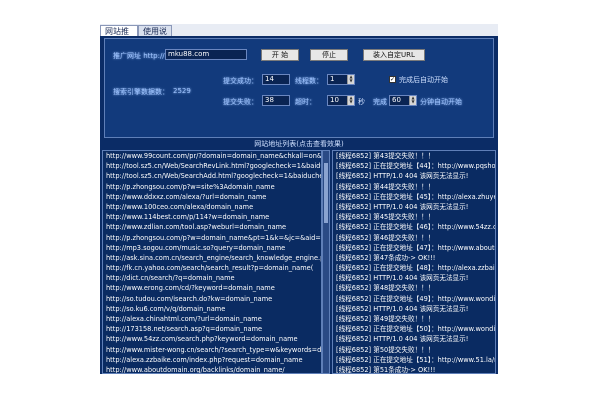  What do you see at coordinates (206, 54) in the screenshot?
I see `url-input: mku88.com` at bounding box center [206, 54].